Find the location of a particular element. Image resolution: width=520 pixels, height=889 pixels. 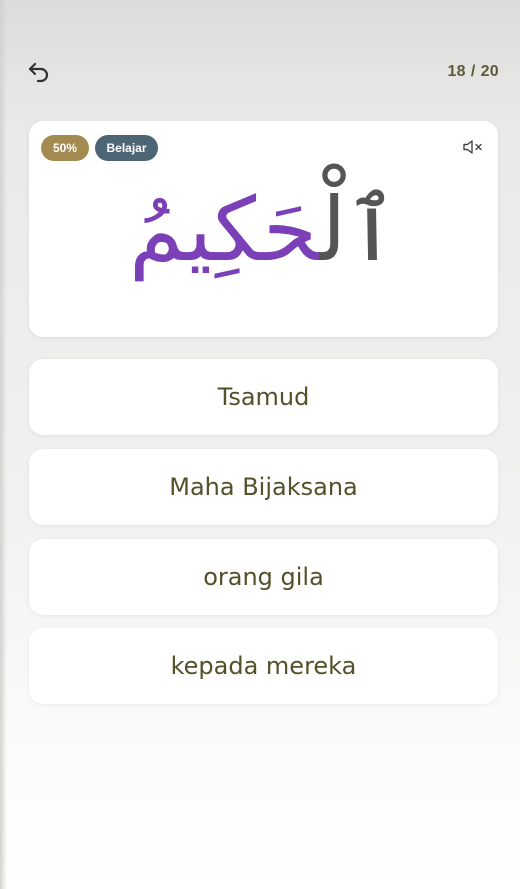

answer-option-1: Tsamud is located at coordinates (263, 397).